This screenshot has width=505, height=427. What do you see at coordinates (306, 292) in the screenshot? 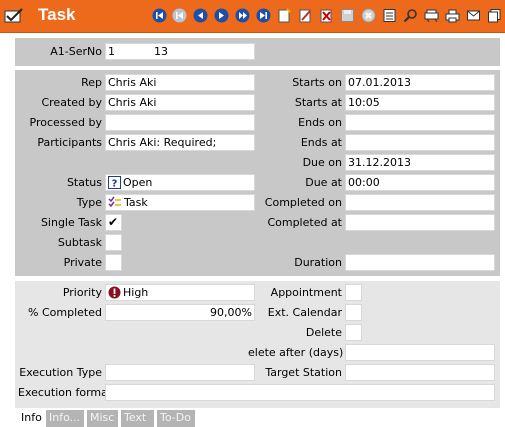
I see `appointment-label: Appointment` at bounding box center [306, 292].